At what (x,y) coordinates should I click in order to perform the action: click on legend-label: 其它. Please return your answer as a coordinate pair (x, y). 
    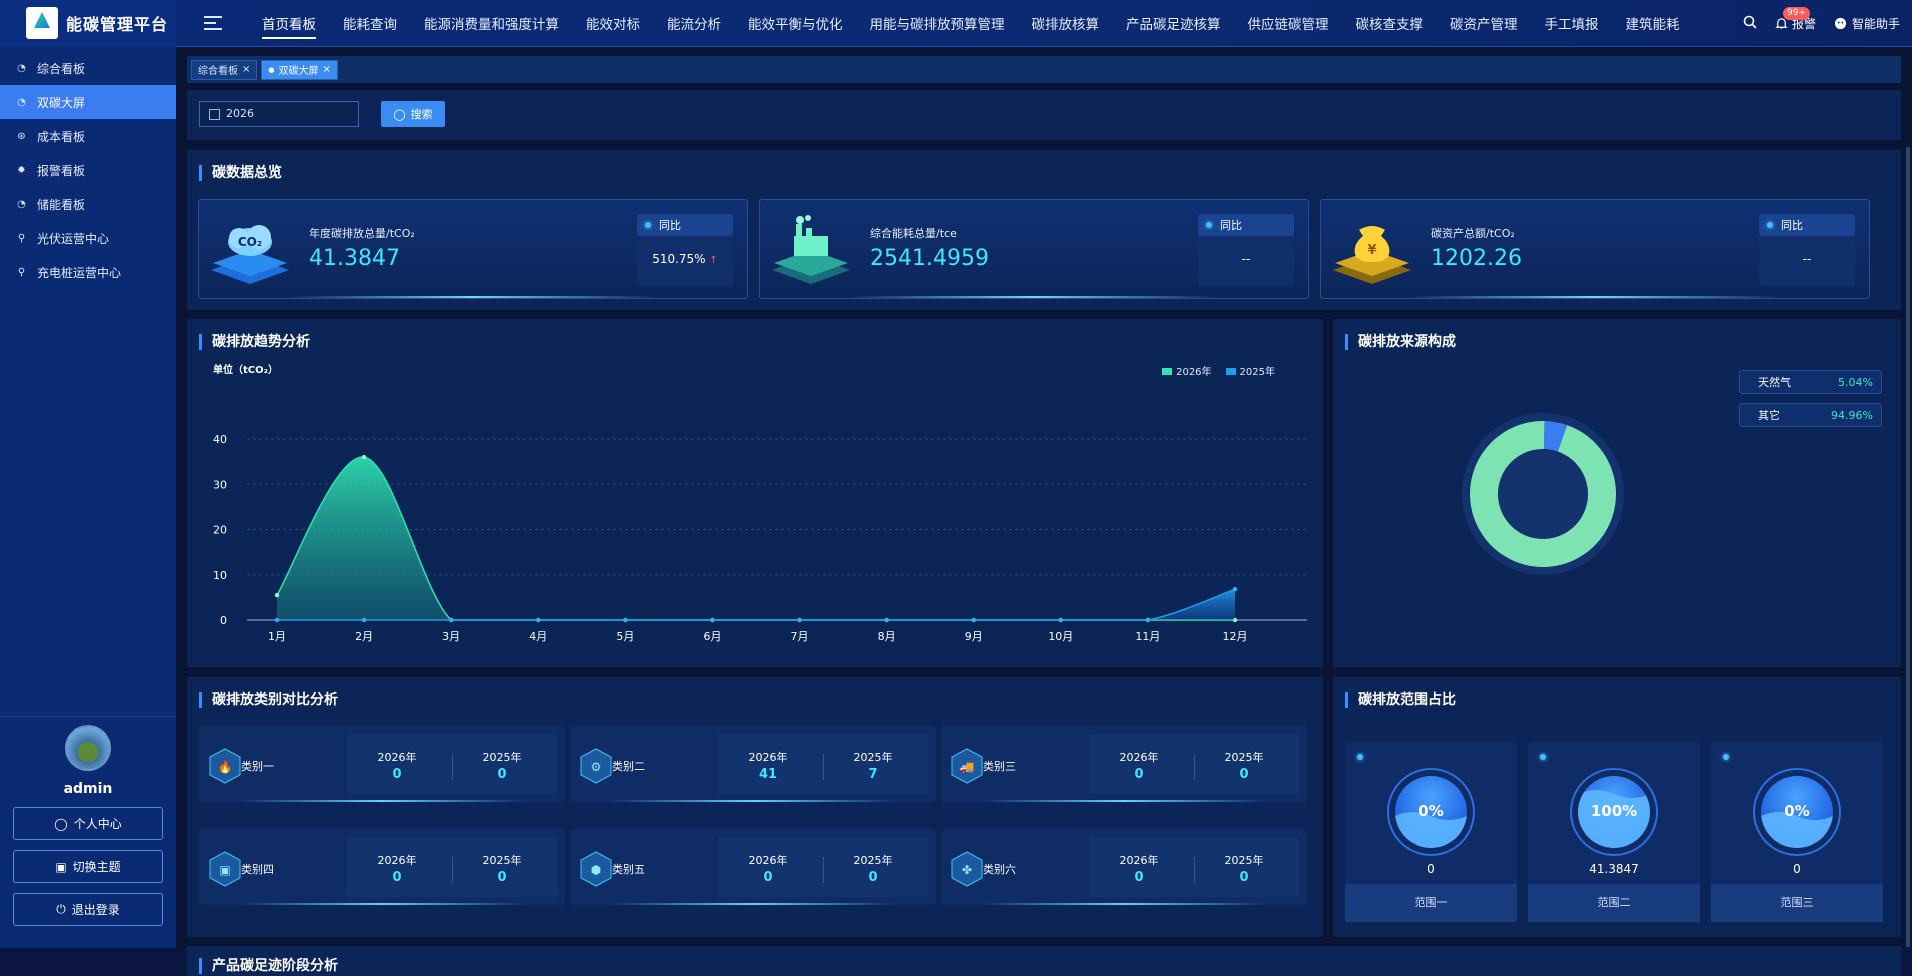
    Looking at the image, I should click on (1769, 415).